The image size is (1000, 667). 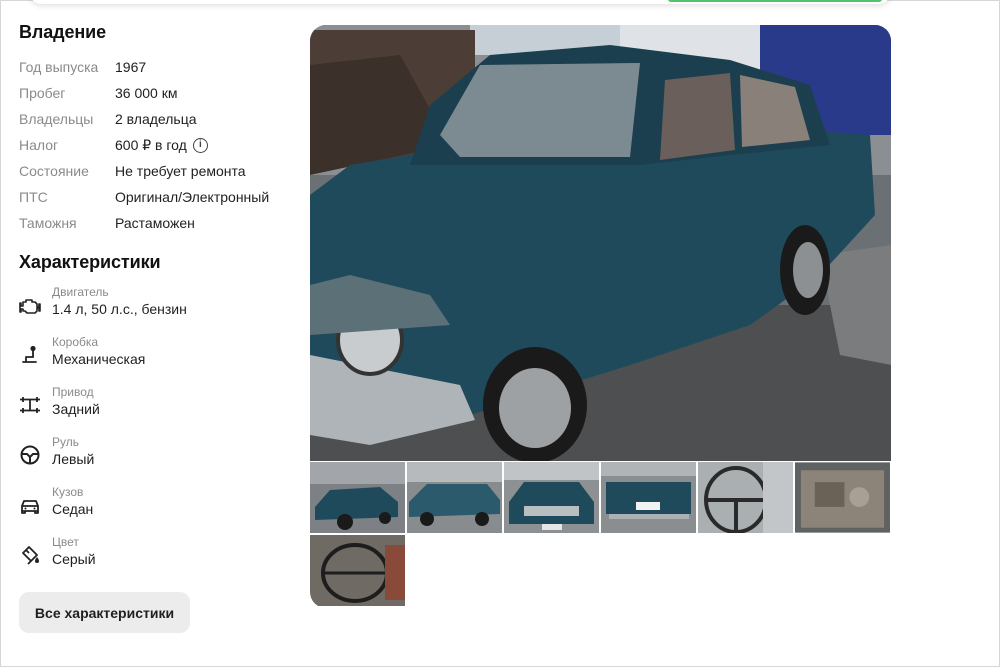 What do you see at coordinates (30, 555) in the screenshot?
I see `paint-icon` at bounding box center [30, 555].